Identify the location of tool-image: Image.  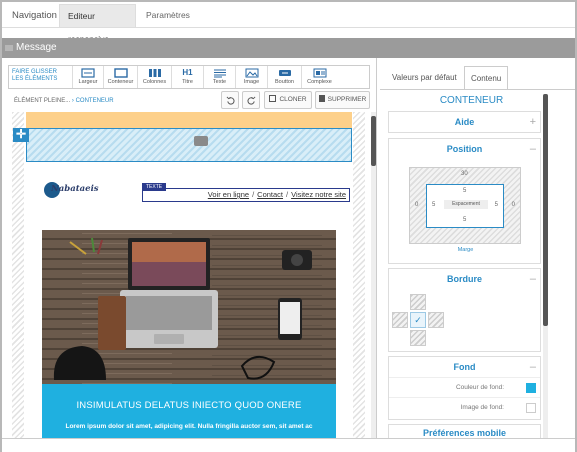
(251, 77).